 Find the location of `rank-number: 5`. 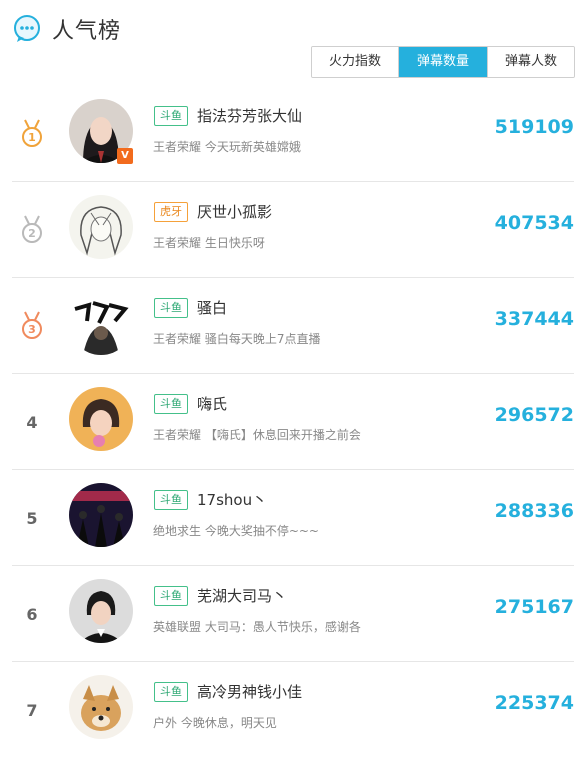

rank-number: 5 is located at coordinates (32, 518).